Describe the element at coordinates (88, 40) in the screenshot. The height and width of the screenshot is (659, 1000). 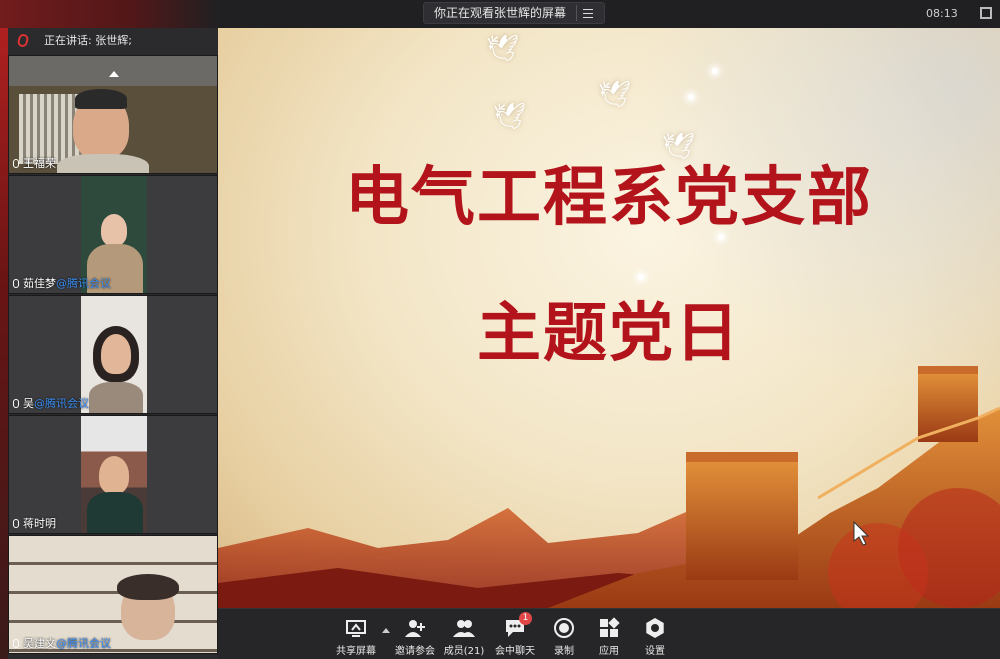
I see `speaking-text: 正在讲话: 张世辉;` at that location.